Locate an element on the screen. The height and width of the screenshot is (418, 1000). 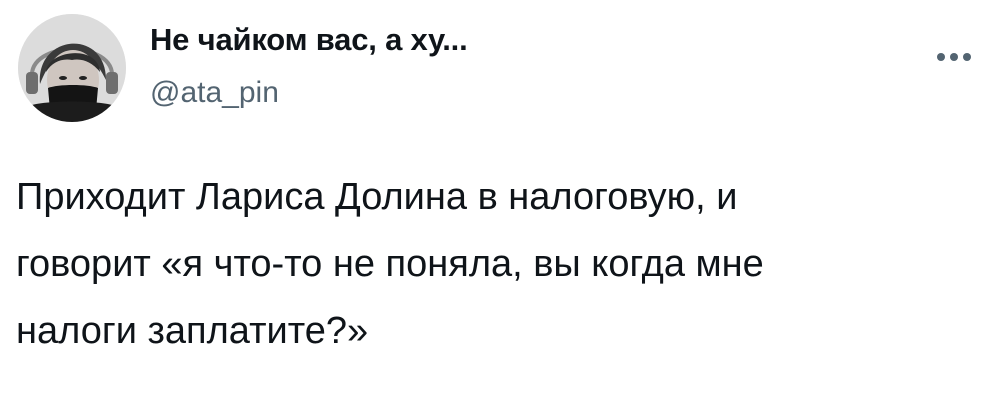
more-options-button is located at coordinates (954, 57).